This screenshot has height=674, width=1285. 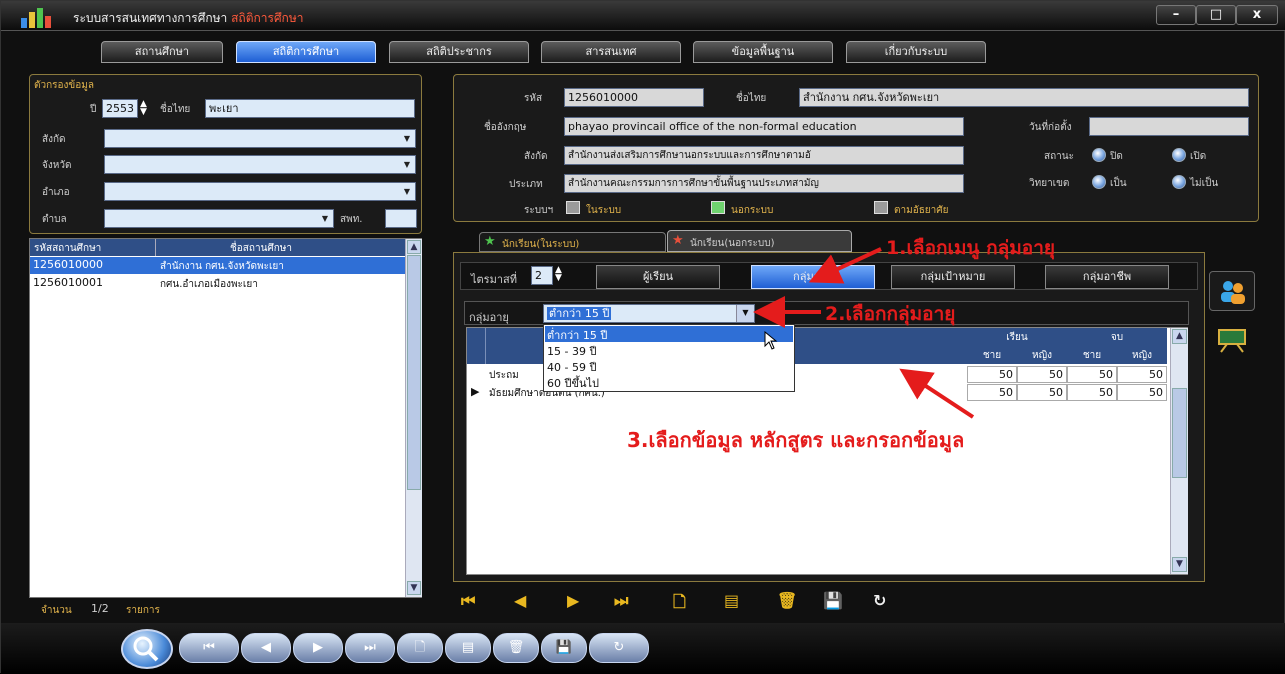 What do you see at coordinates (796, 440) in the screenshot?
I see `annotation-step3: 3.เลือกข้อมูล หลักสูตร และกรอกข้อมูล` at bounding box center [796, 440].